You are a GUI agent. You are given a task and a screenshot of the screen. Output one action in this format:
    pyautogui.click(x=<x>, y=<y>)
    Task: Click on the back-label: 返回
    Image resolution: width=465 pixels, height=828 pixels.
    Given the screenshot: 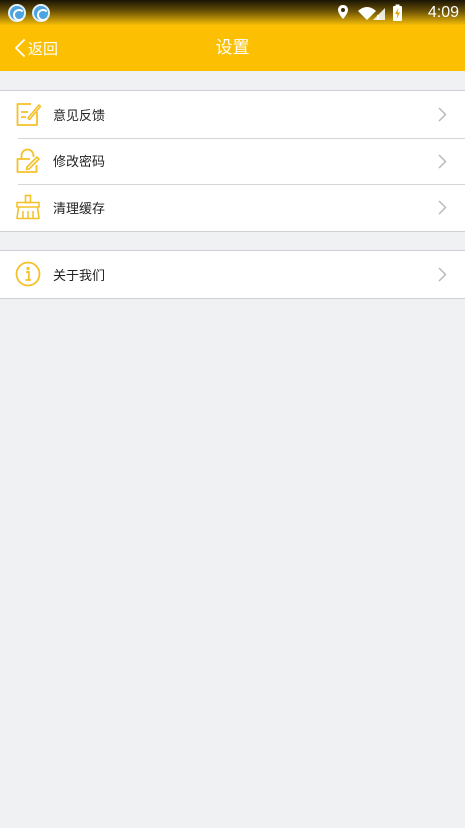 What is the action you would take?
    pyautogui.click(x=43, y=48)
    